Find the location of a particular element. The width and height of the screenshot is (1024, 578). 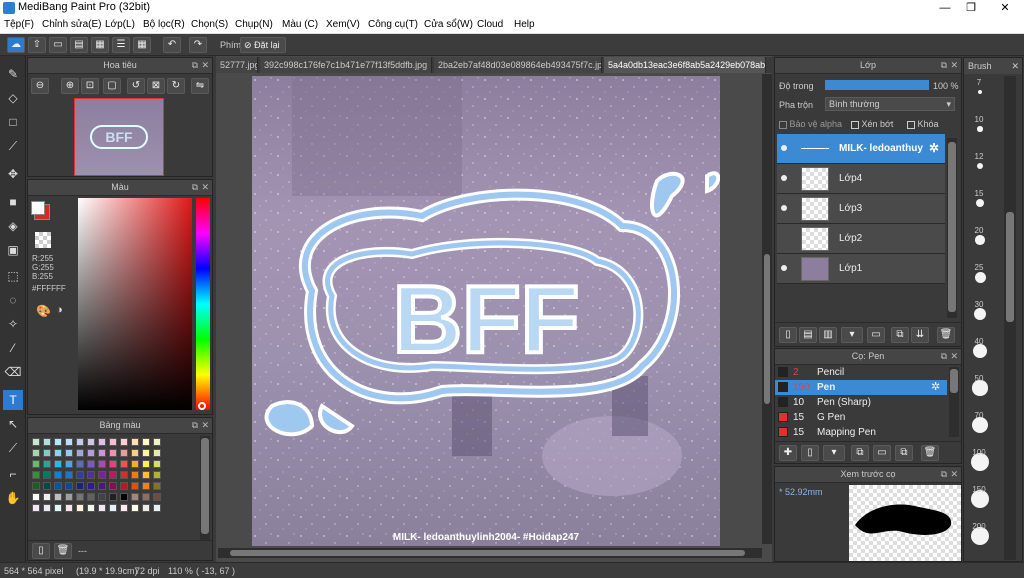

palette-scroll-thumb is located at coordinates (205, 486).